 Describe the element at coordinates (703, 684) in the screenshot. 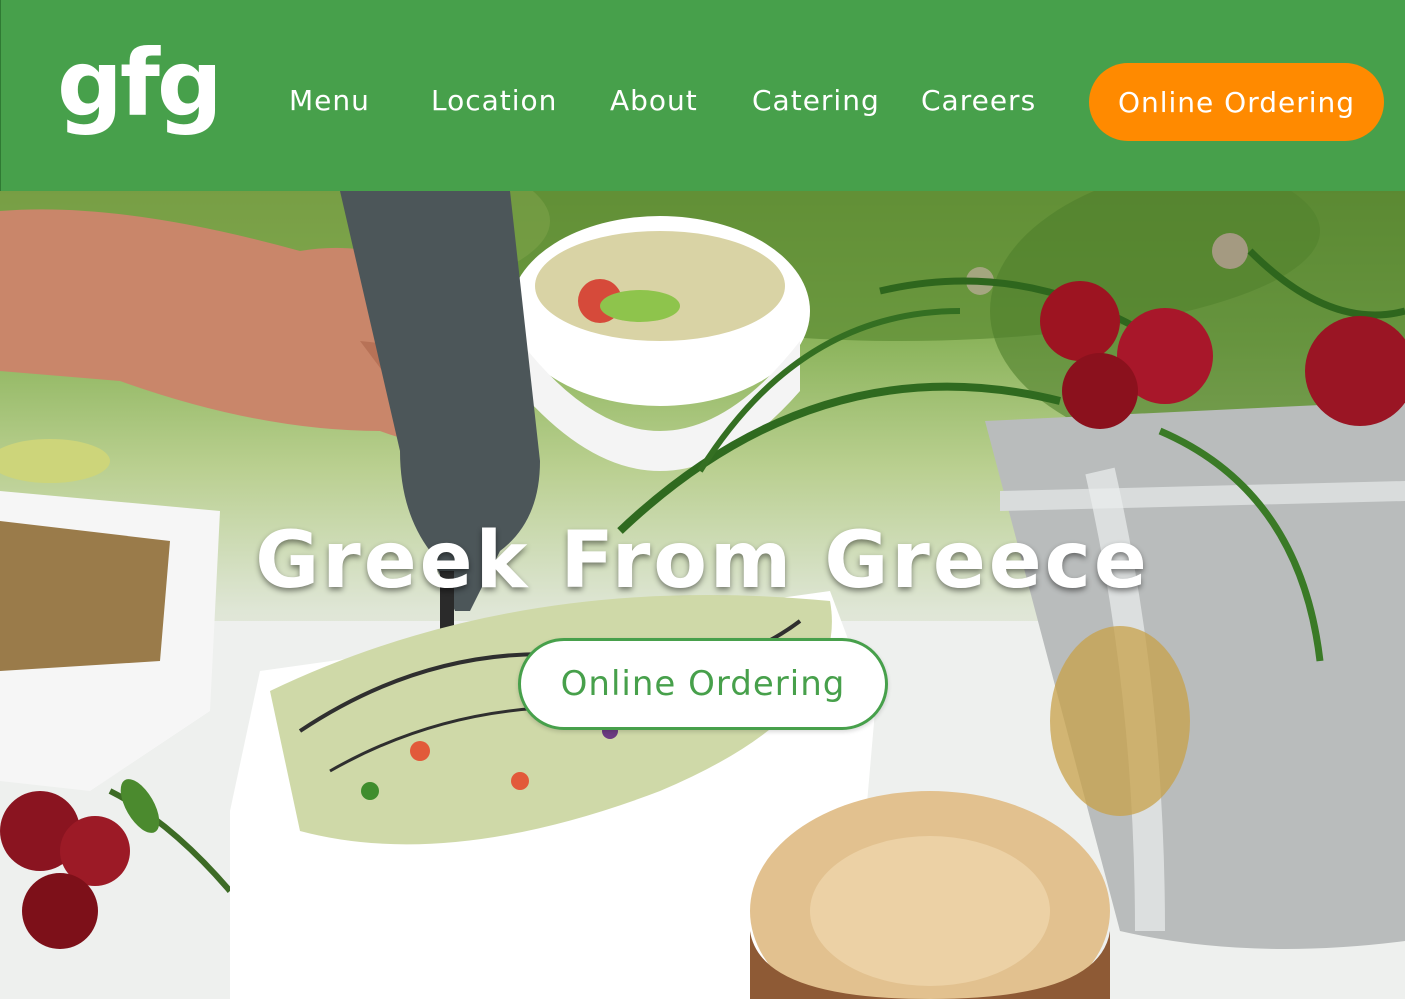

I see `online-ordering-button-hero: Online Ordering` at that location.